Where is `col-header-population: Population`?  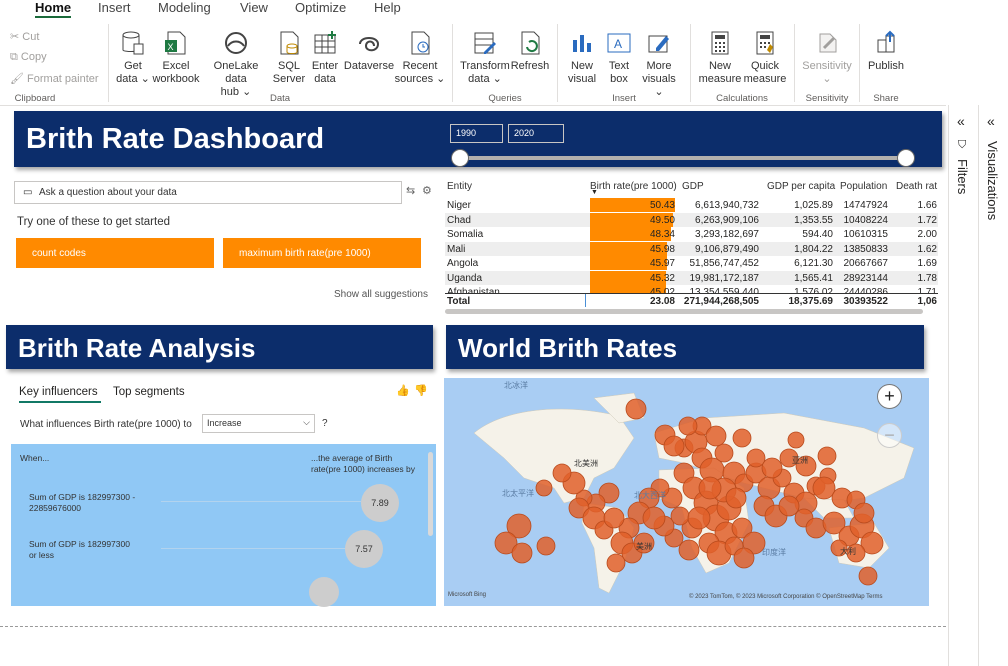
col-header-population: Population is located at coordinates (863, 186).